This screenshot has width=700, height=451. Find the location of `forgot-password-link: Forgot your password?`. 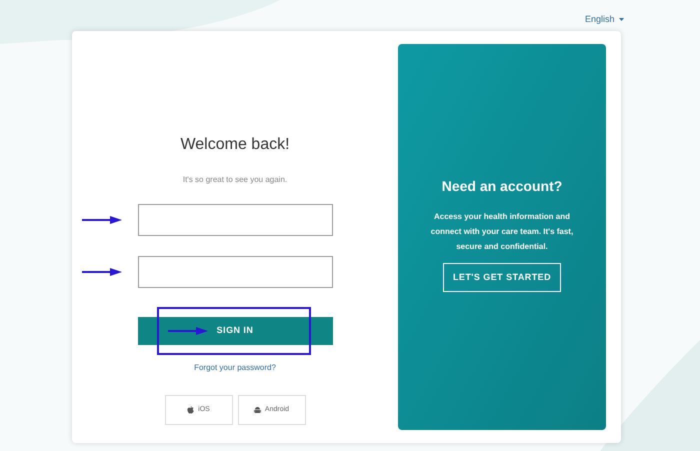

forgot-password-link: Forgot your password? is located at coordinates (235, 368).